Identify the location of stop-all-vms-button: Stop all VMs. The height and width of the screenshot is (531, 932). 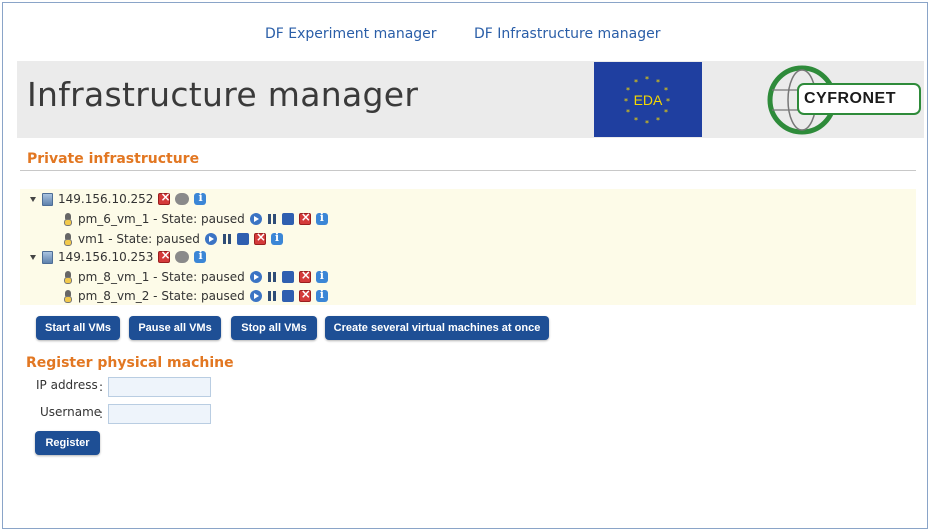
(274, 328).